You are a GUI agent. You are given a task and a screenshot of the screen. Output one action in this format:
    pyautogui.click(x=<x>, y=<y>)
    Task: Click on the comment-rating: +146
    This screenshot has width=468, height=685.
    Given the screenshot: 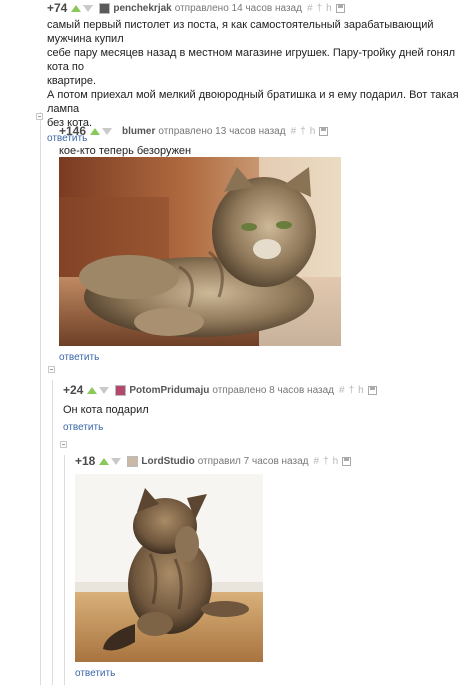 What is the action you would take?
    pyautogui.click(x=73, y=131)
    